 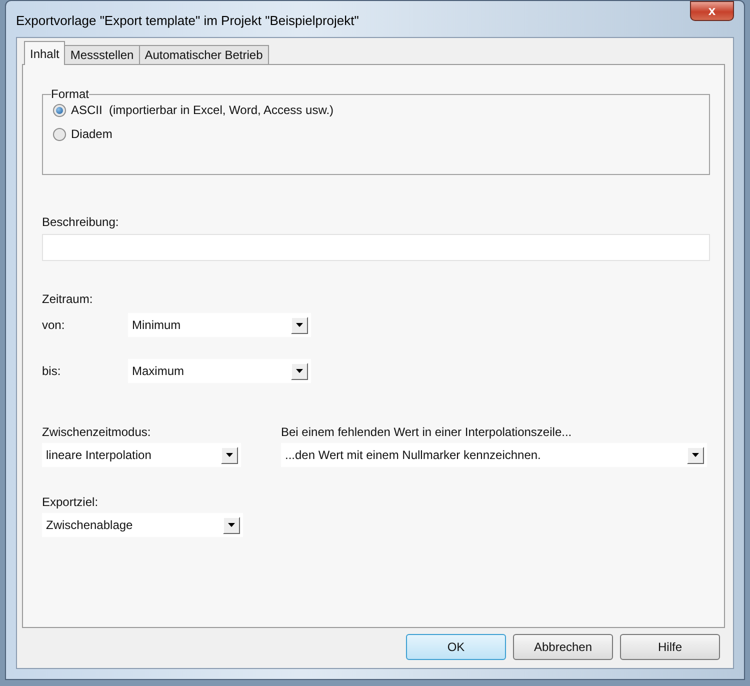 What do you see at coordinates (102, 55) in the screenshot?
I see `tab: Messstellen` at bounding box center [102, 55].